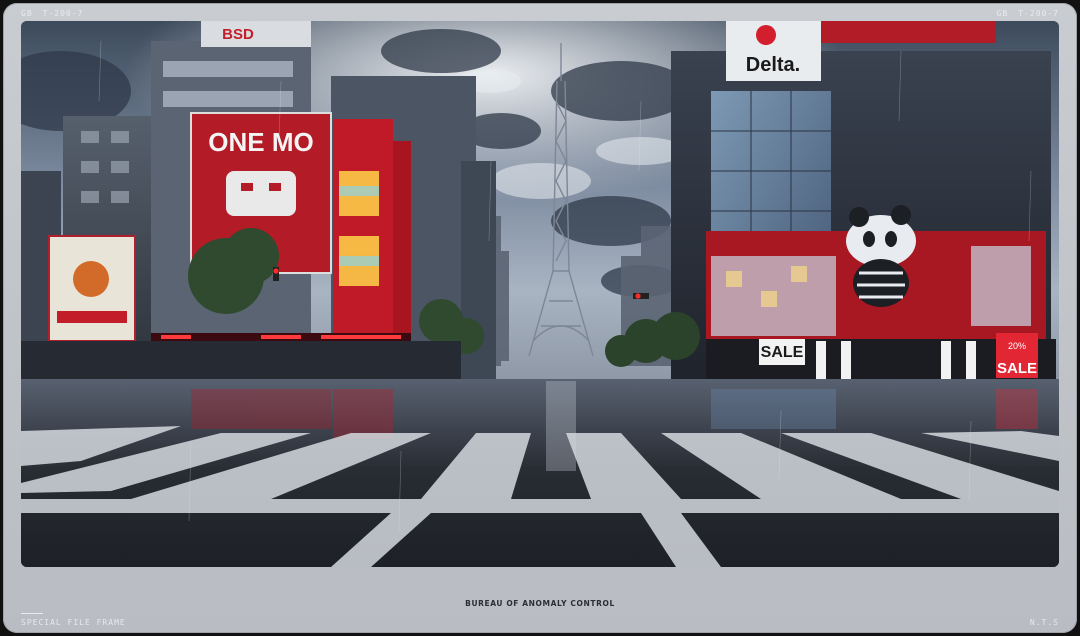 Image resolution: width=1080 pixels, height=636 pixels. Describe the element at coordinates (1038, 13) in the screenshot. I see `frame-id-right: T-200-7` at that location.